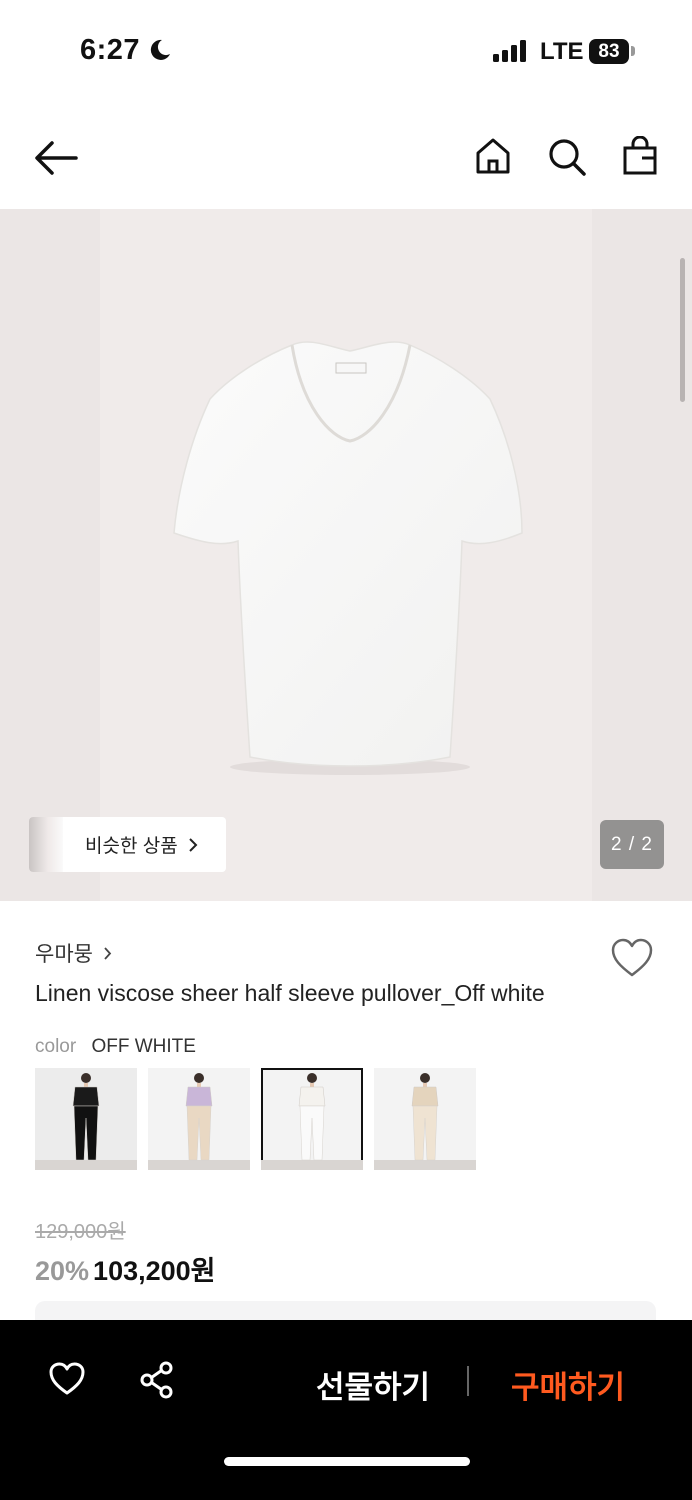 Image resolution: width=692 pixels, height=1500 pixels. Describe the element at coordinates (632, 844) in the screenshot. I see `image-pager: 2 / 2` at that location.